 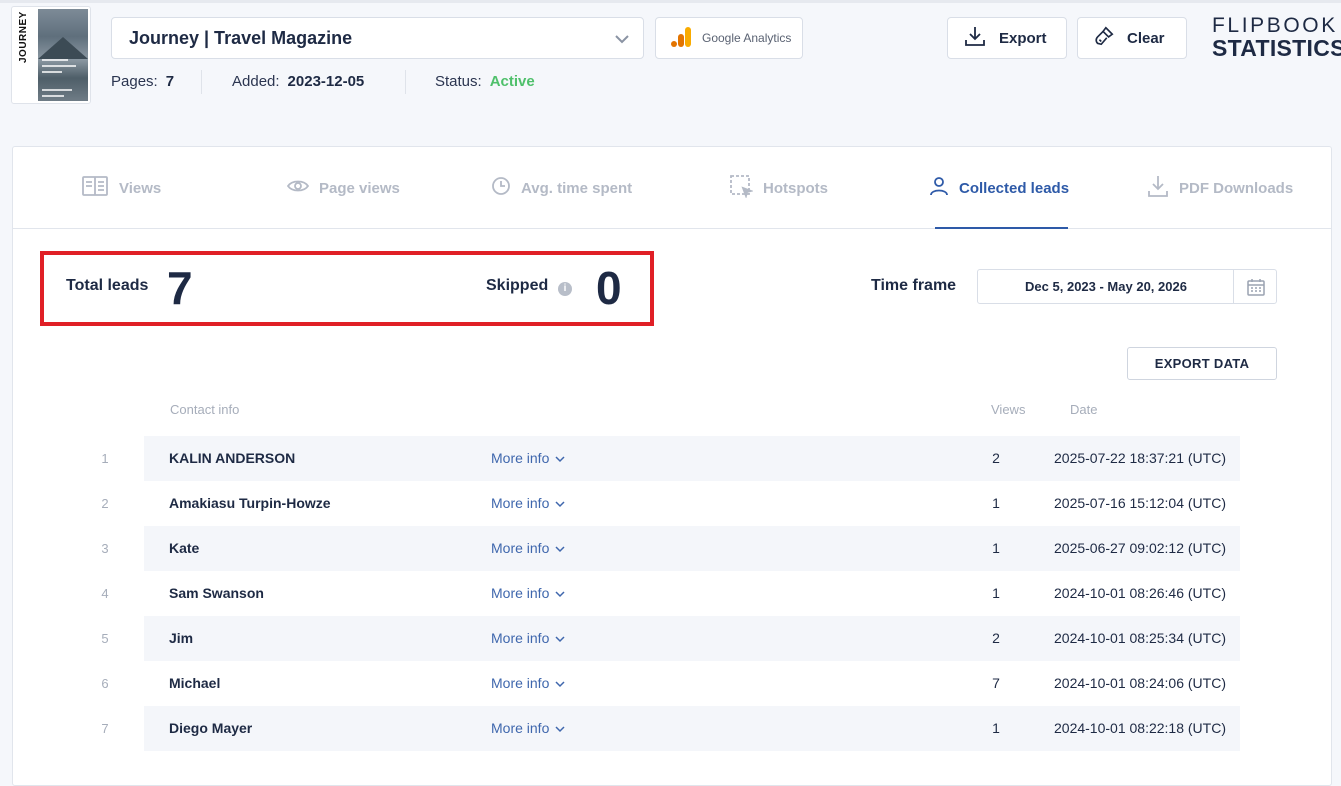 I want to click on eye-icon, so click(x=298, y=188).